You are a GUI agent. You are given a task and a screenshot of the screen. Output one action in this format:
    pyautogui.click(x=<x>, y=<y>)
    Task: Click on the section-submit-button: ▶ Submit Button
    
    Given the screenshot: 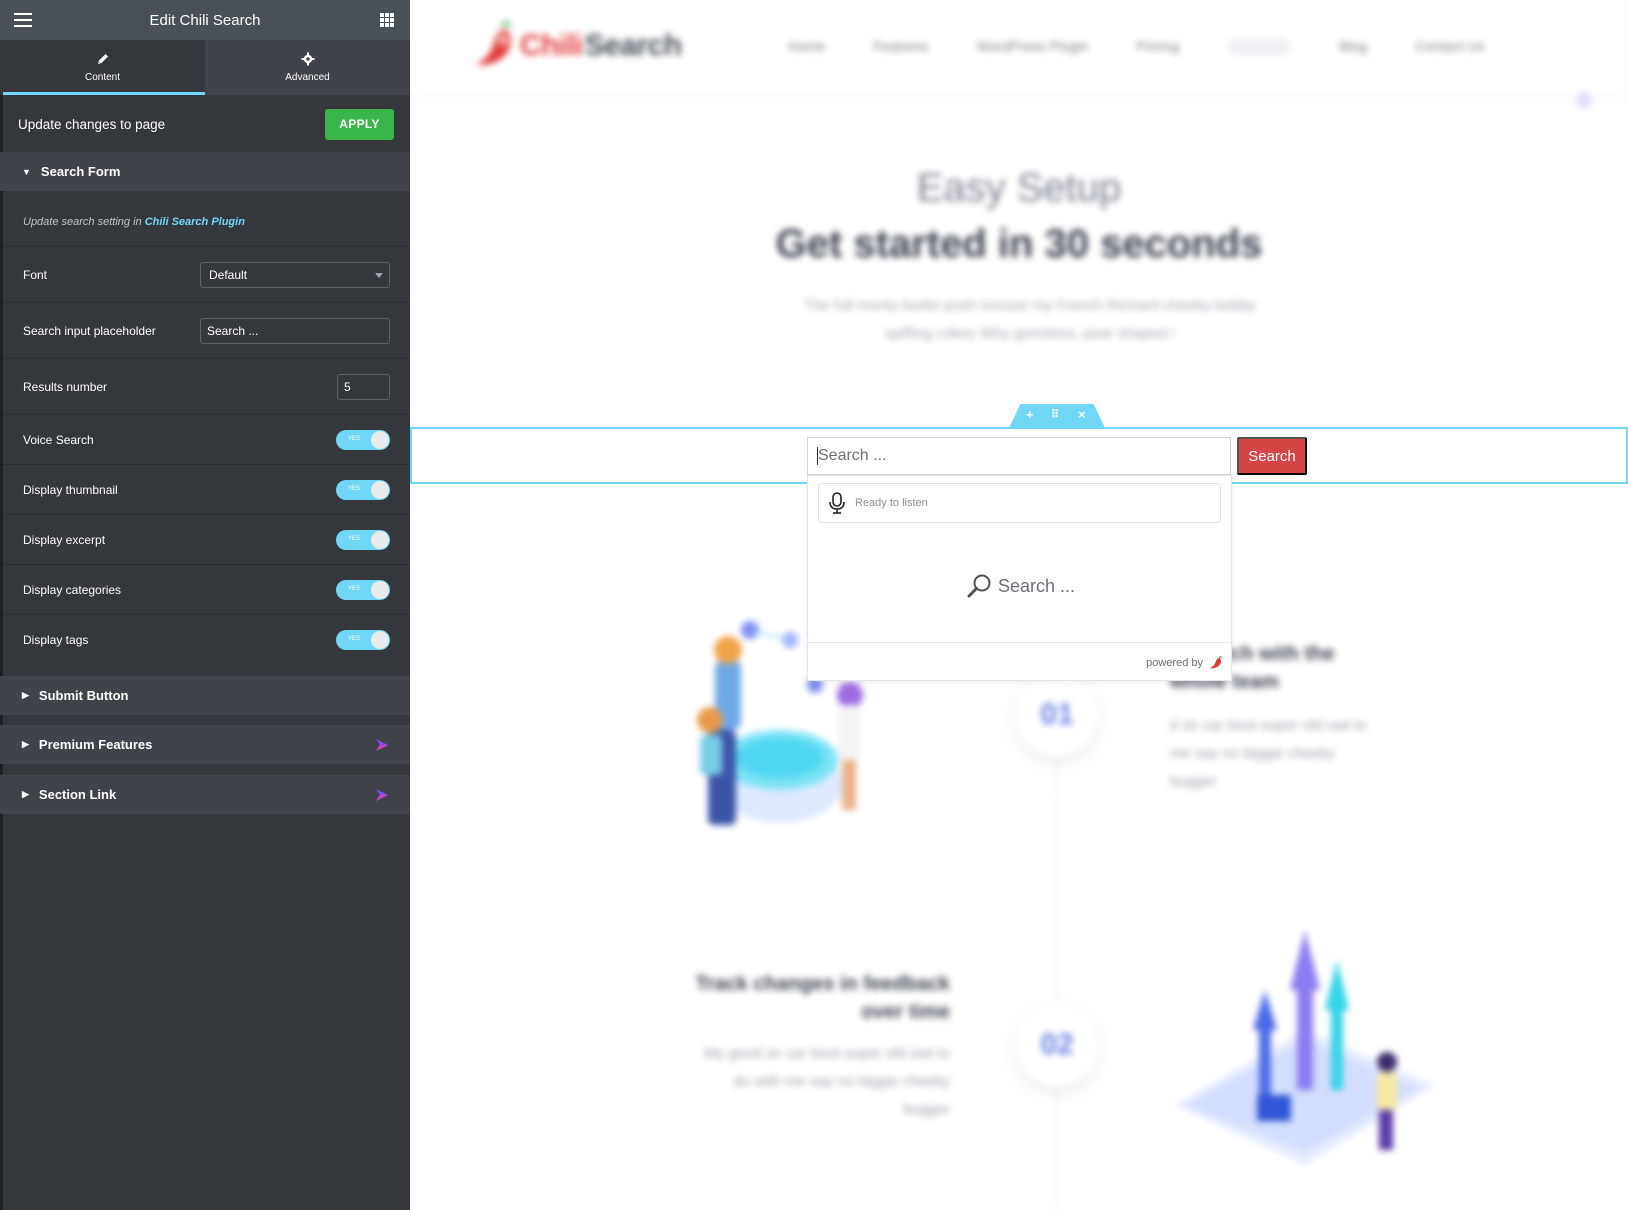 What is the action you would take?
    pyautogui.click(x=205, y=695)
    